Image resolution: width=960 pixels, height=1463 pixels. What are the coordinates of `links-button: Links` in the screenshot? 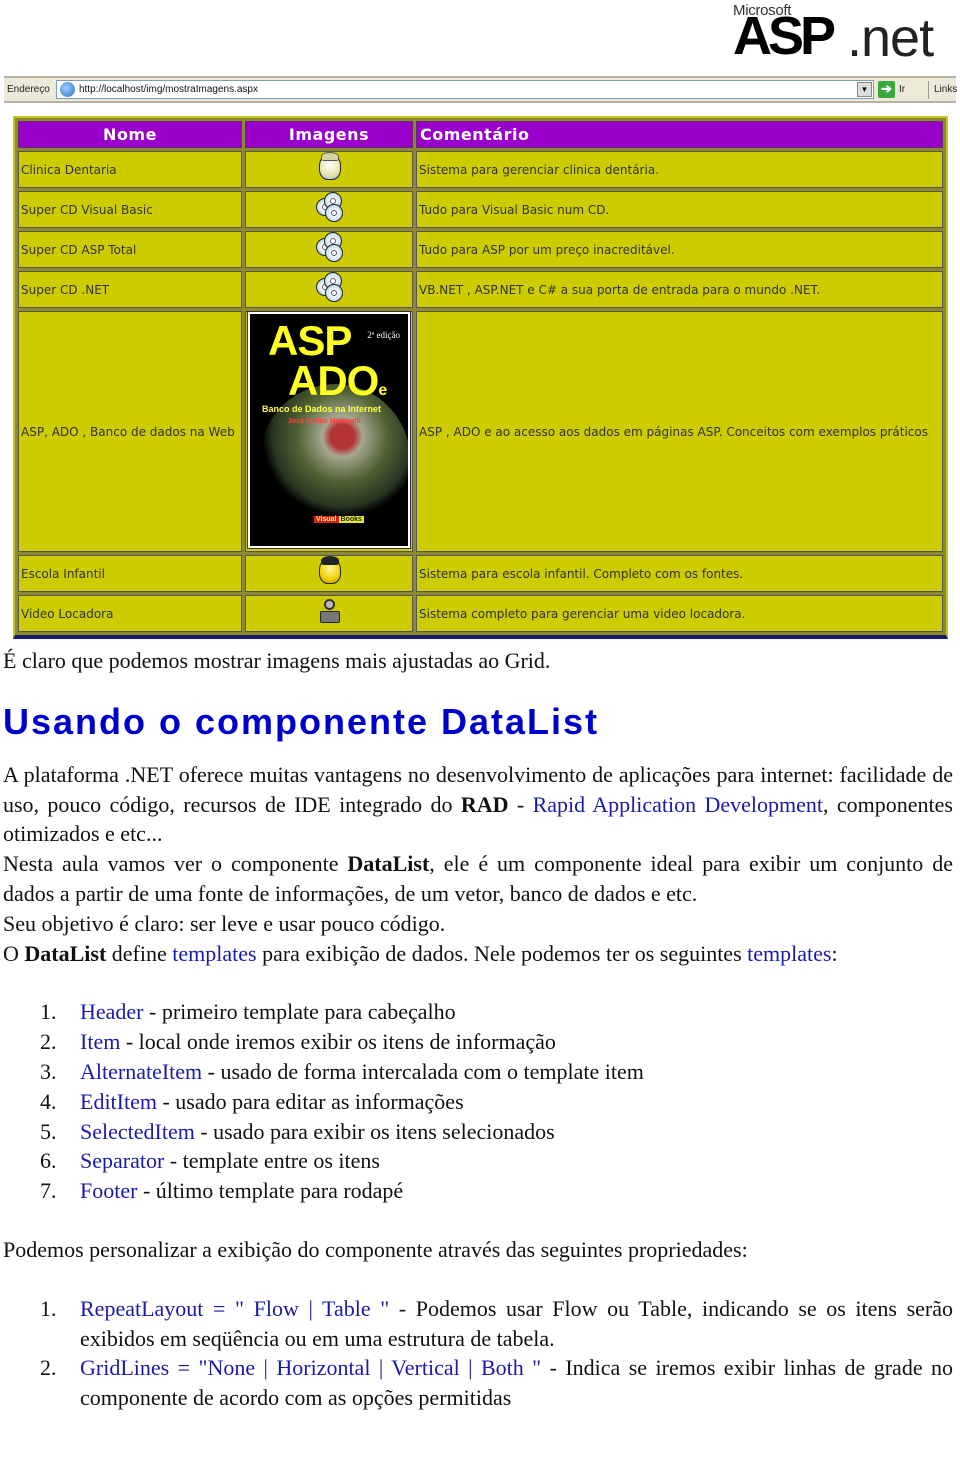 It's located at (945, 89).